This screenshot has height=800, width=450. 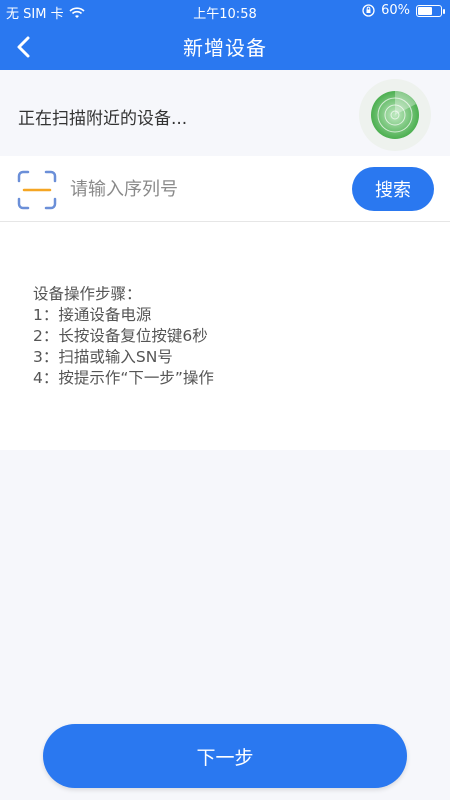 I want to click on instruction-step: 1：接通设备电源, so click(x=92, y=315).